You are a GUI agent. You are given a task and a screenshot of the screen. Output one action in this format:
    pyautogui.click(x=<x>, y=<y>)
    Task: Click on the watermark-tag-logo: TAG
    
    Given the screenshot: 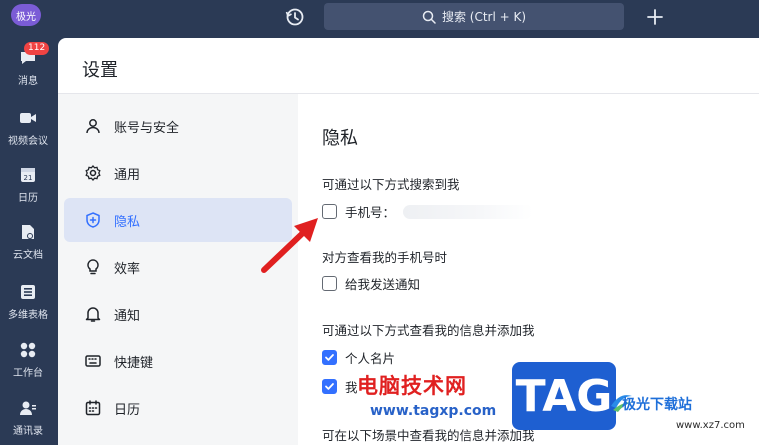 What is the action you would take?
    pyautogui.click(x=564, y=396)
    